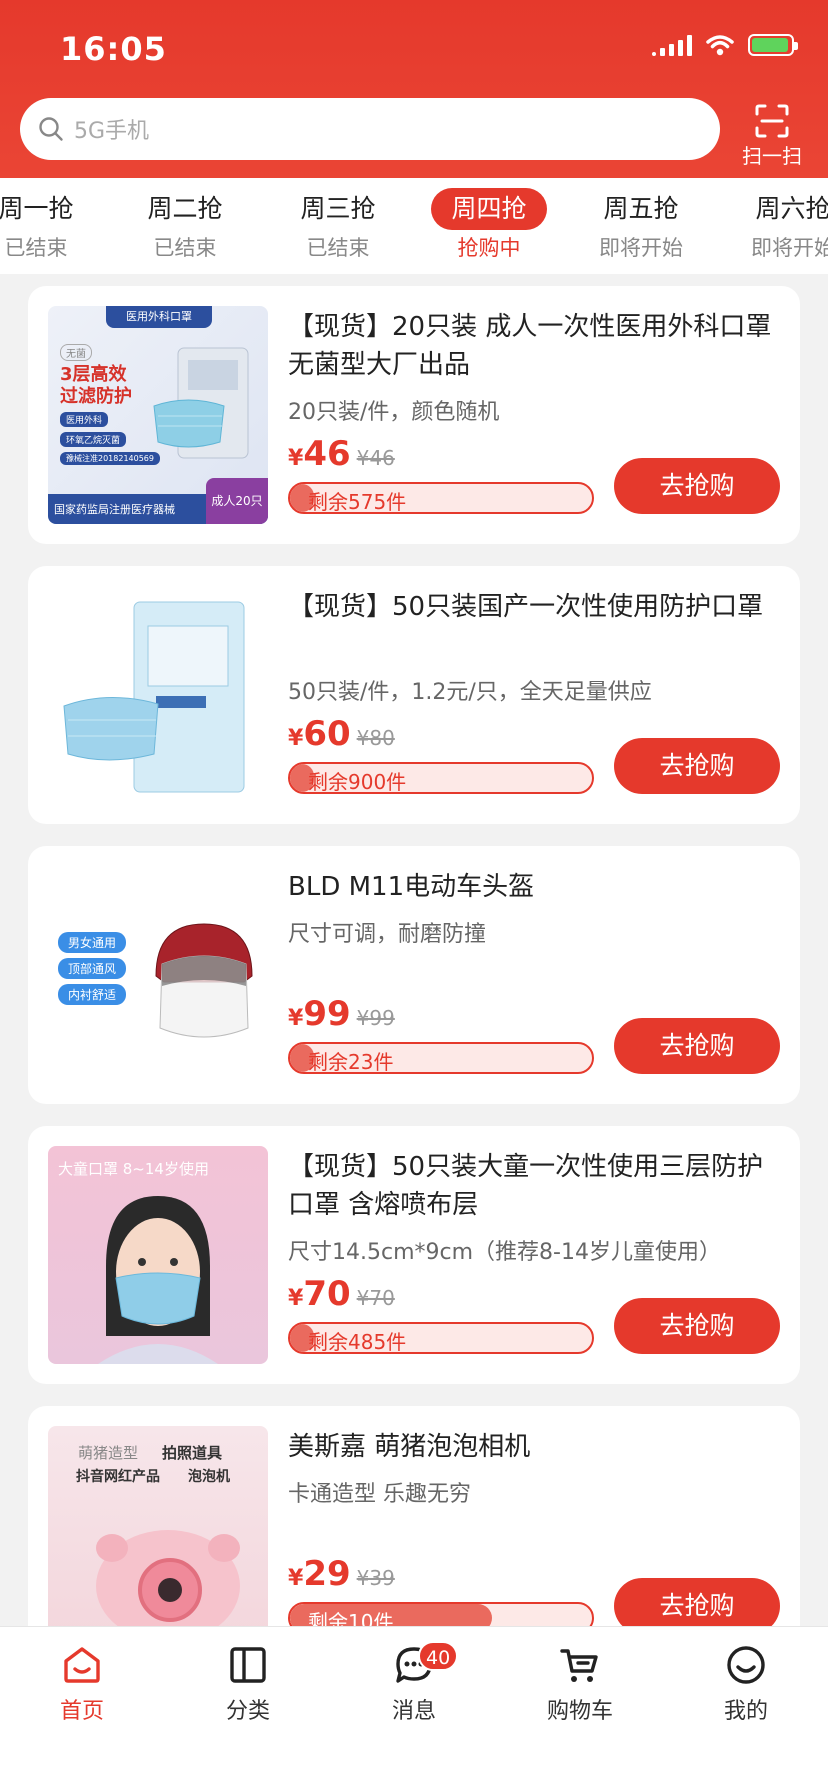  What do you see at coordinates (113, 49) in the screenshot?
I see `status-time: 16:05` at bounding box center [113, 49].